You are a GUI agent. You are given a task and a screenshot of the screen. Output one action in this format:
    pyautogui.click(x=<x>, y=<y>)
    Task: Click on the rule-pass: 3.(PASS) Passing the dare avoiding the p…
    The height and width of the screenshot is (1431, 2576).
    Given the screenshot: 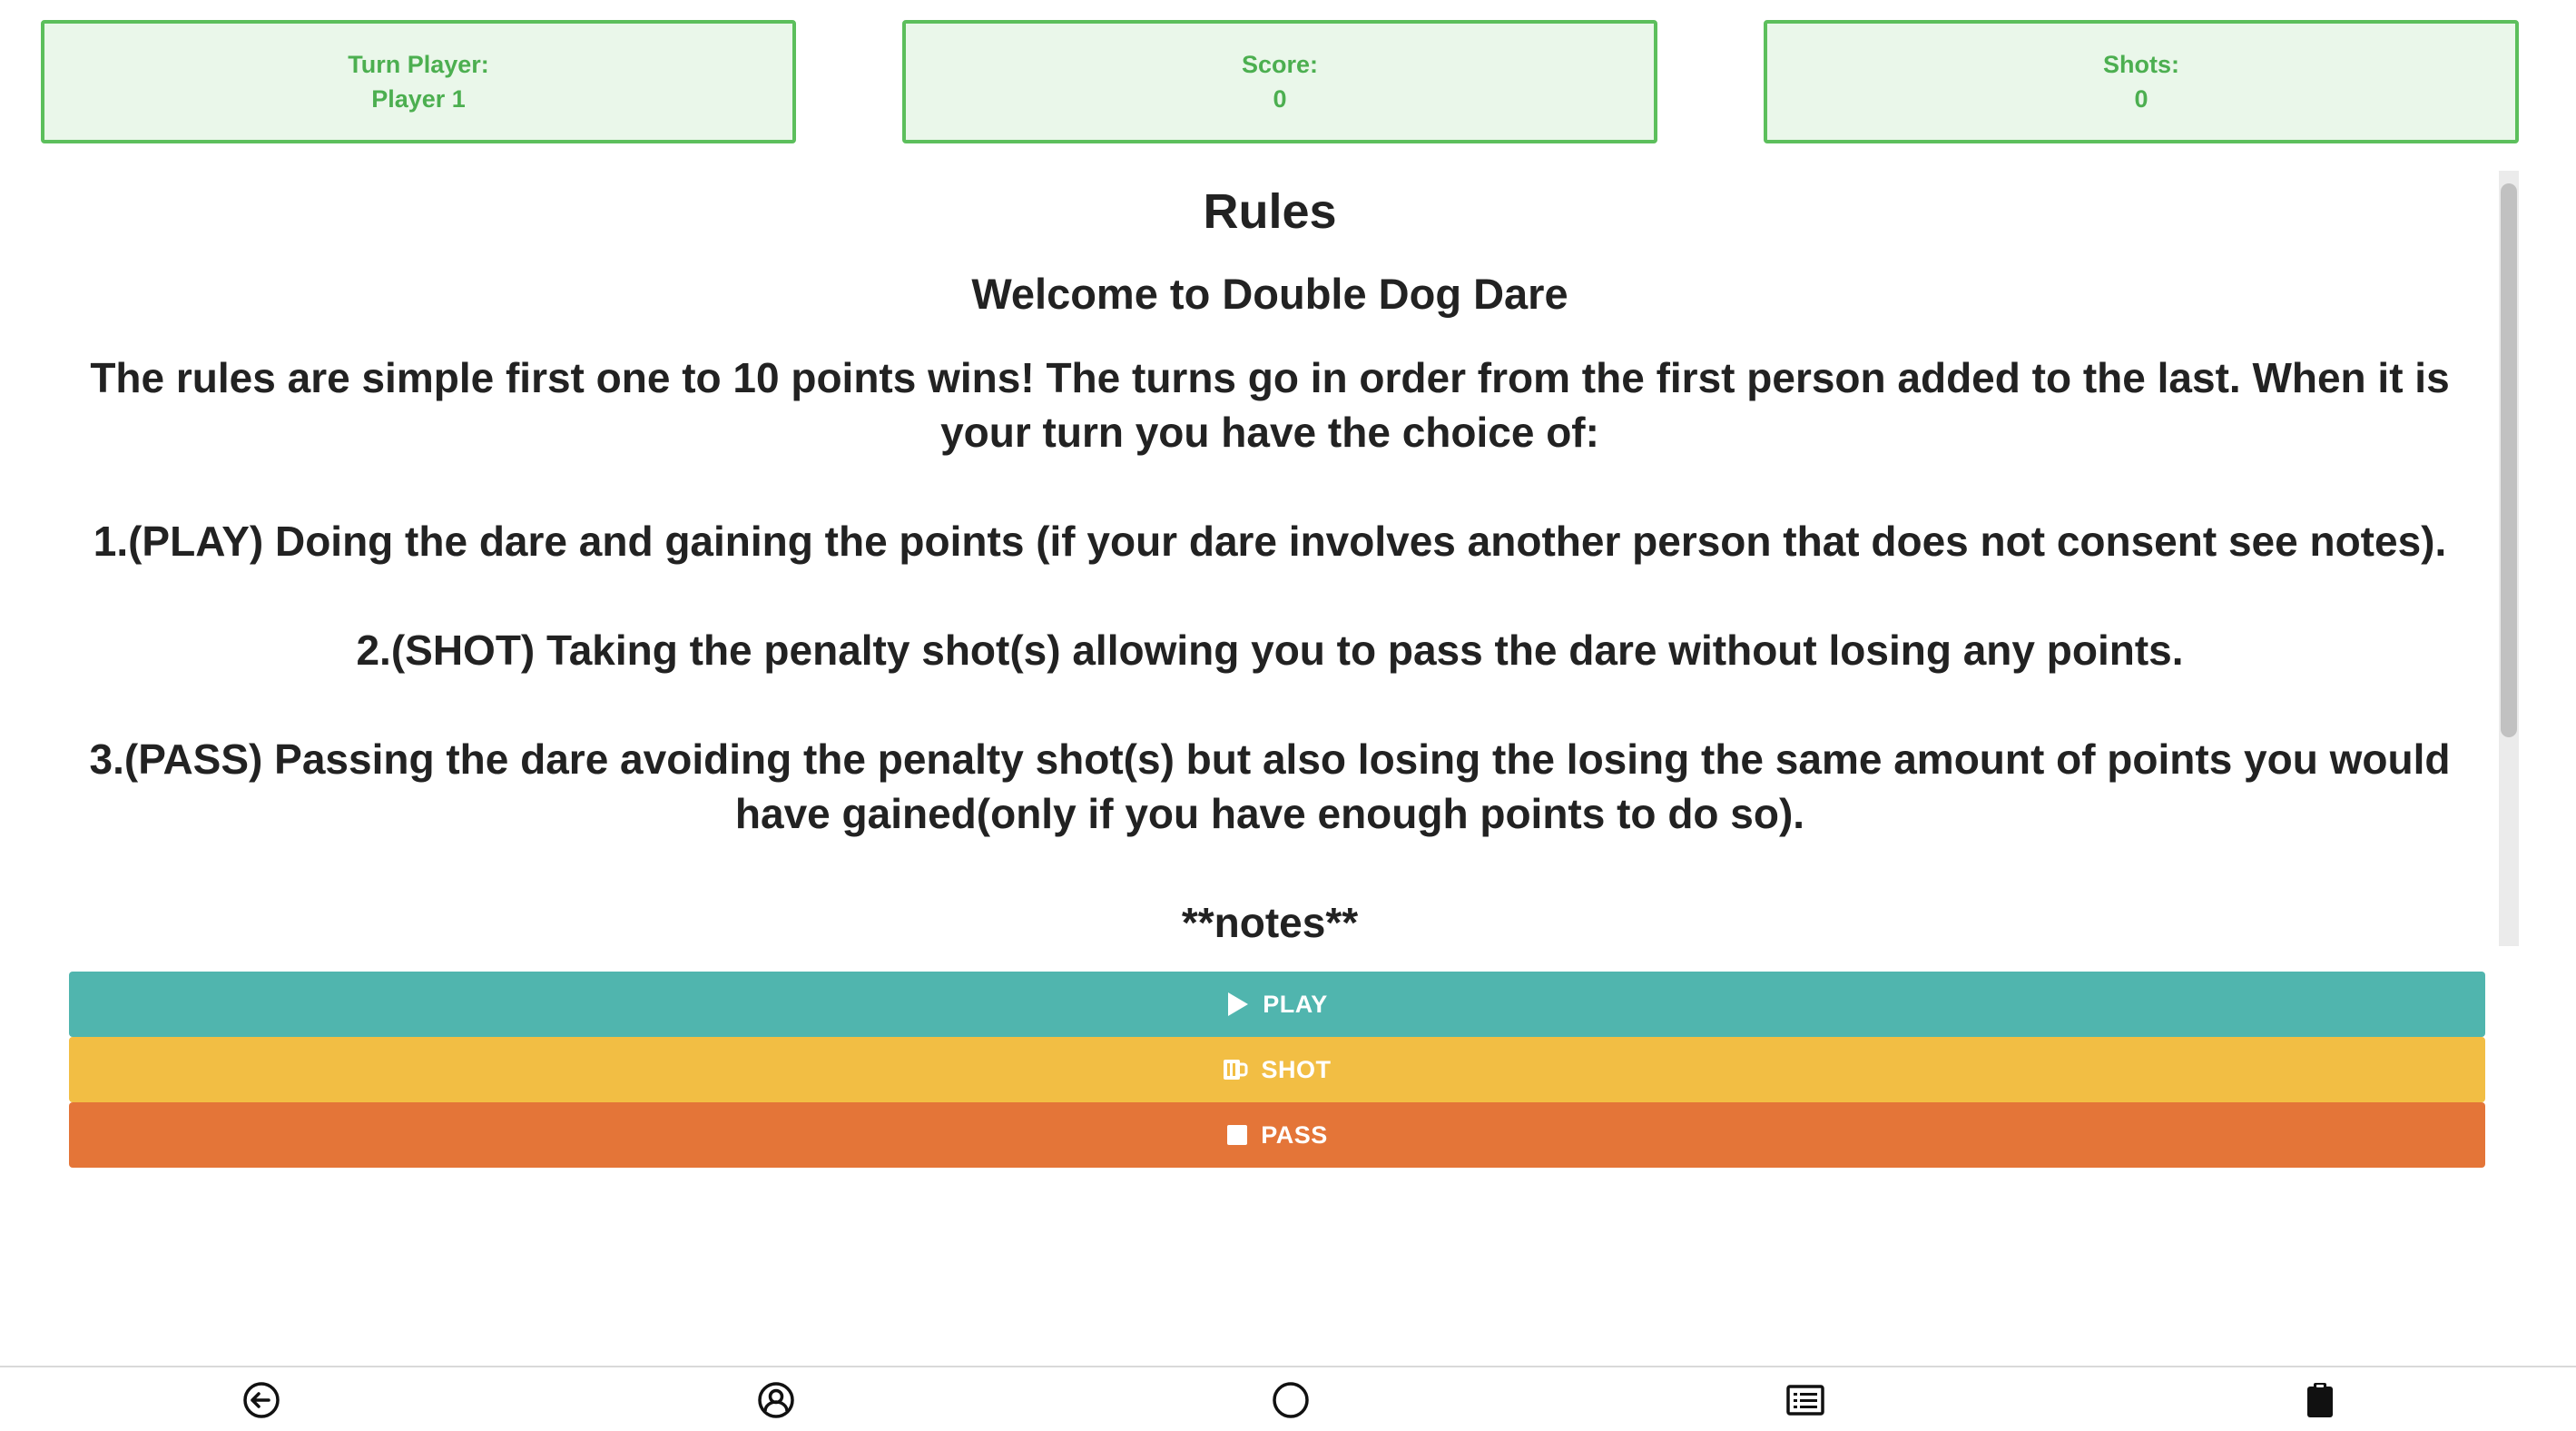 What is the action you would take?
    pyautogui.click(x=1270, y=786)
    